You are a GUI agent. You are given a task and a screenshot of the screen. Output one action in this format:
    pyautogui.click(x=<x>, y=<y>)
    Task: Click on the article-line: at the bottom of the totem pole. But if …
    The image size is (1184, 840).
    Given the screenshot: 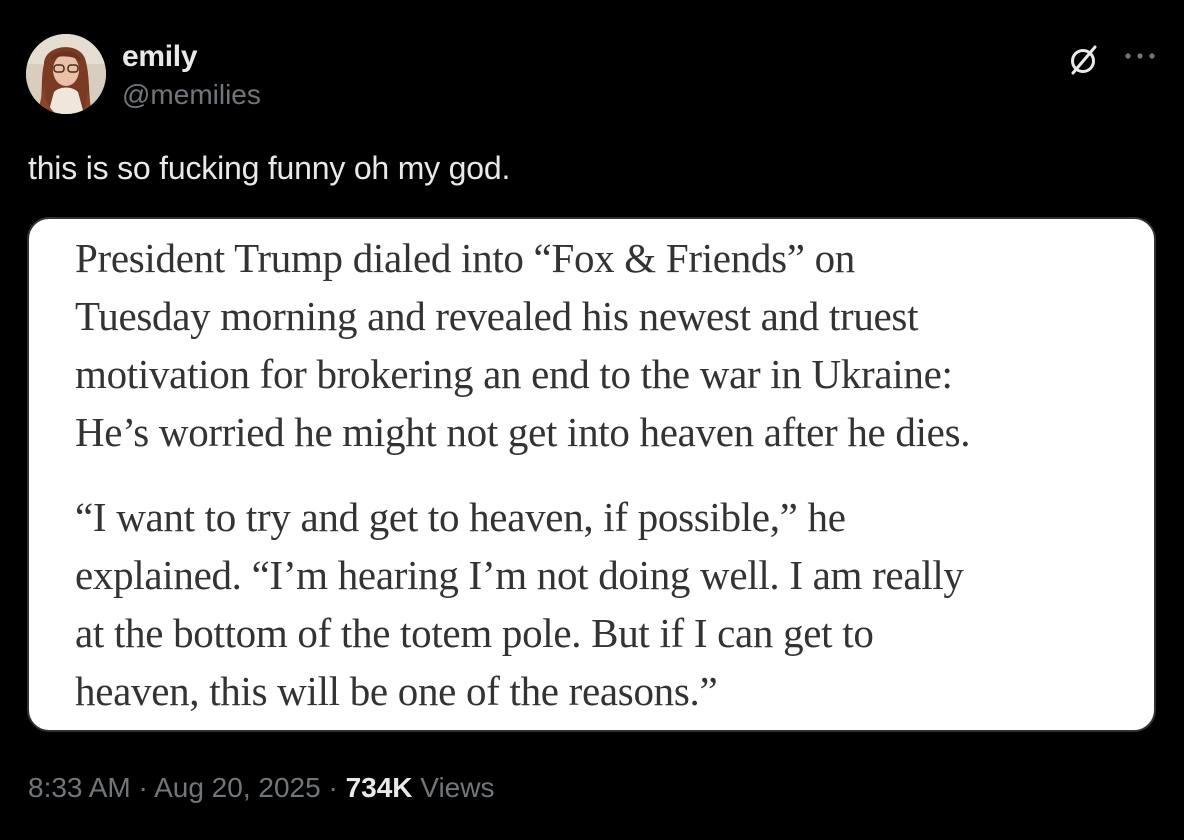 What is the action you would take?
    pyautogui.click(x=474, y=633)
    